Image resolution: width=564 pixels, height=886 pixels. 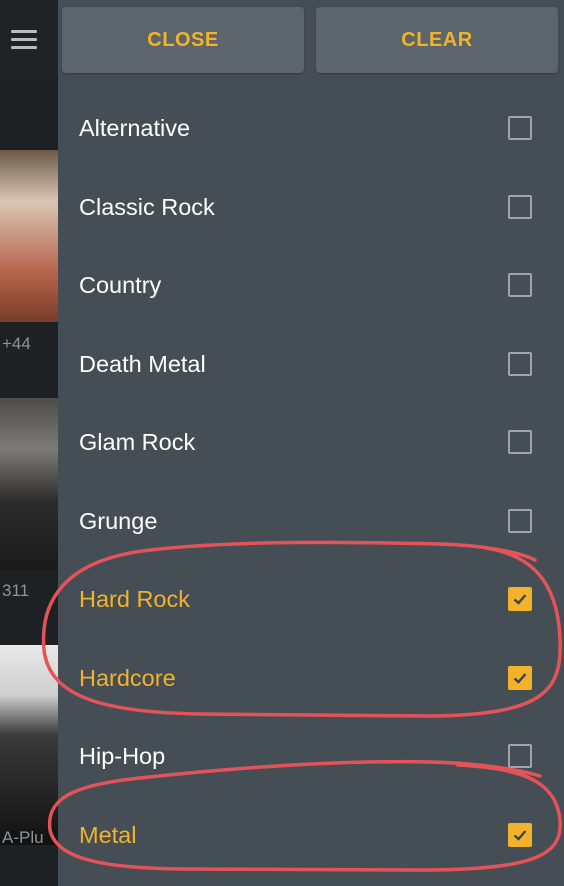 I want to click on genre-label: Alternative, so click(x=135, y=128).